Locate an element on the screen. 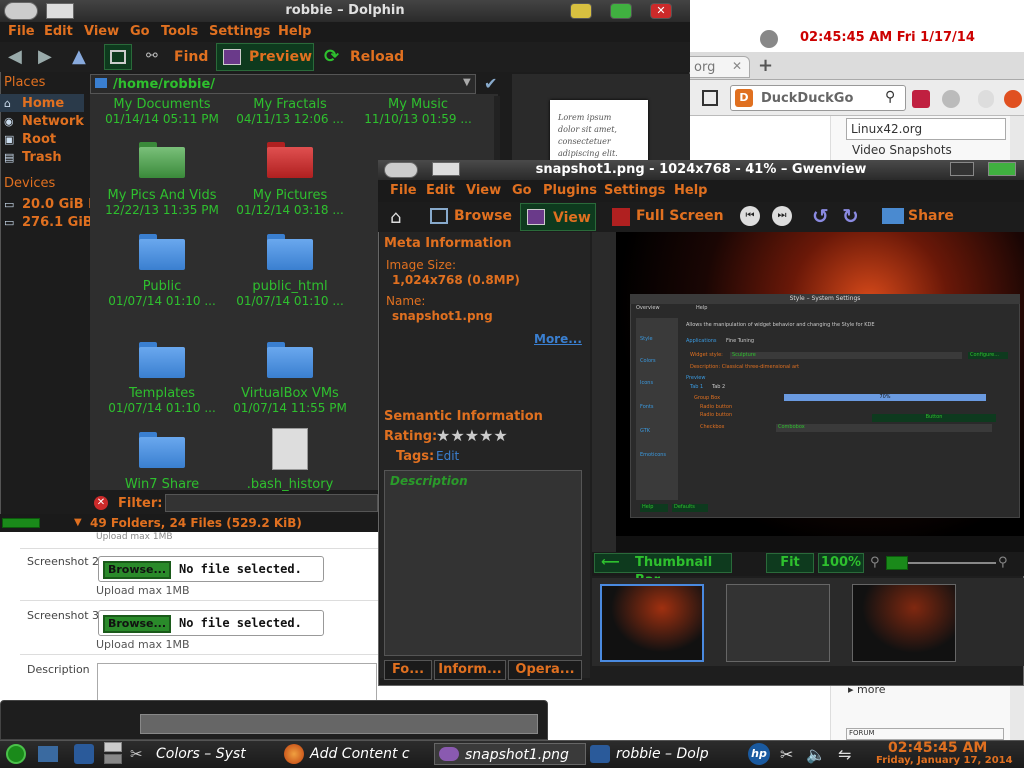 The width and height of the screenshot is (1024, 768). templates-folder-icon is located at coordinates (162, 360).